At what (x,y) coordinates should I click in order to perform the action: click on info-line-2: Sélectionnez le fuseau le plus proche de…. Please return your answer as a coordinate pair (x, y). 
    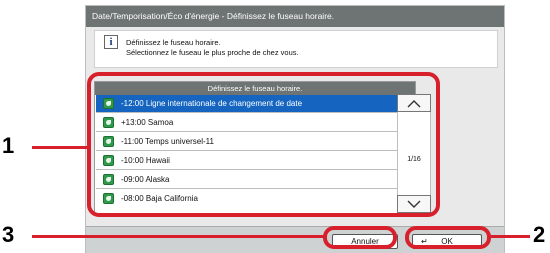
    Looking at the image, I should click on (212, 52).